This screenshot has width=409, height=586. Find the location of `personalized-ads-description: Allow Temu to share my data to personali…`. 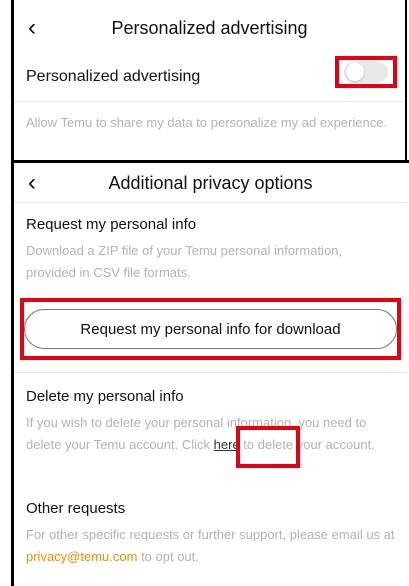

personalized-ads-description: Allow Temu to share my data to personali… is located at coordinates (207, 122).